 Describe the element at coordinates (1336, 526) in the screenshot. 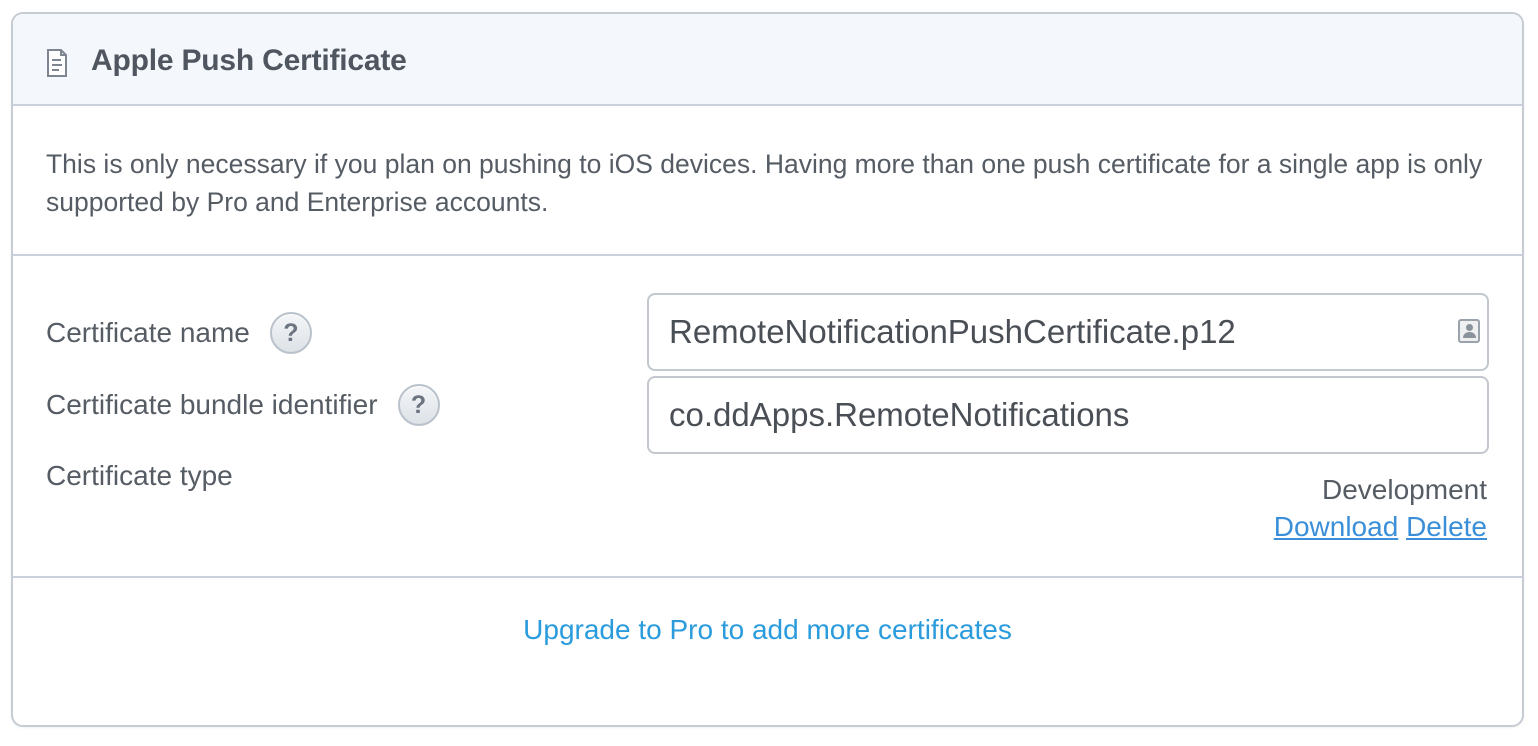

I see `download-link: Download` at that location.